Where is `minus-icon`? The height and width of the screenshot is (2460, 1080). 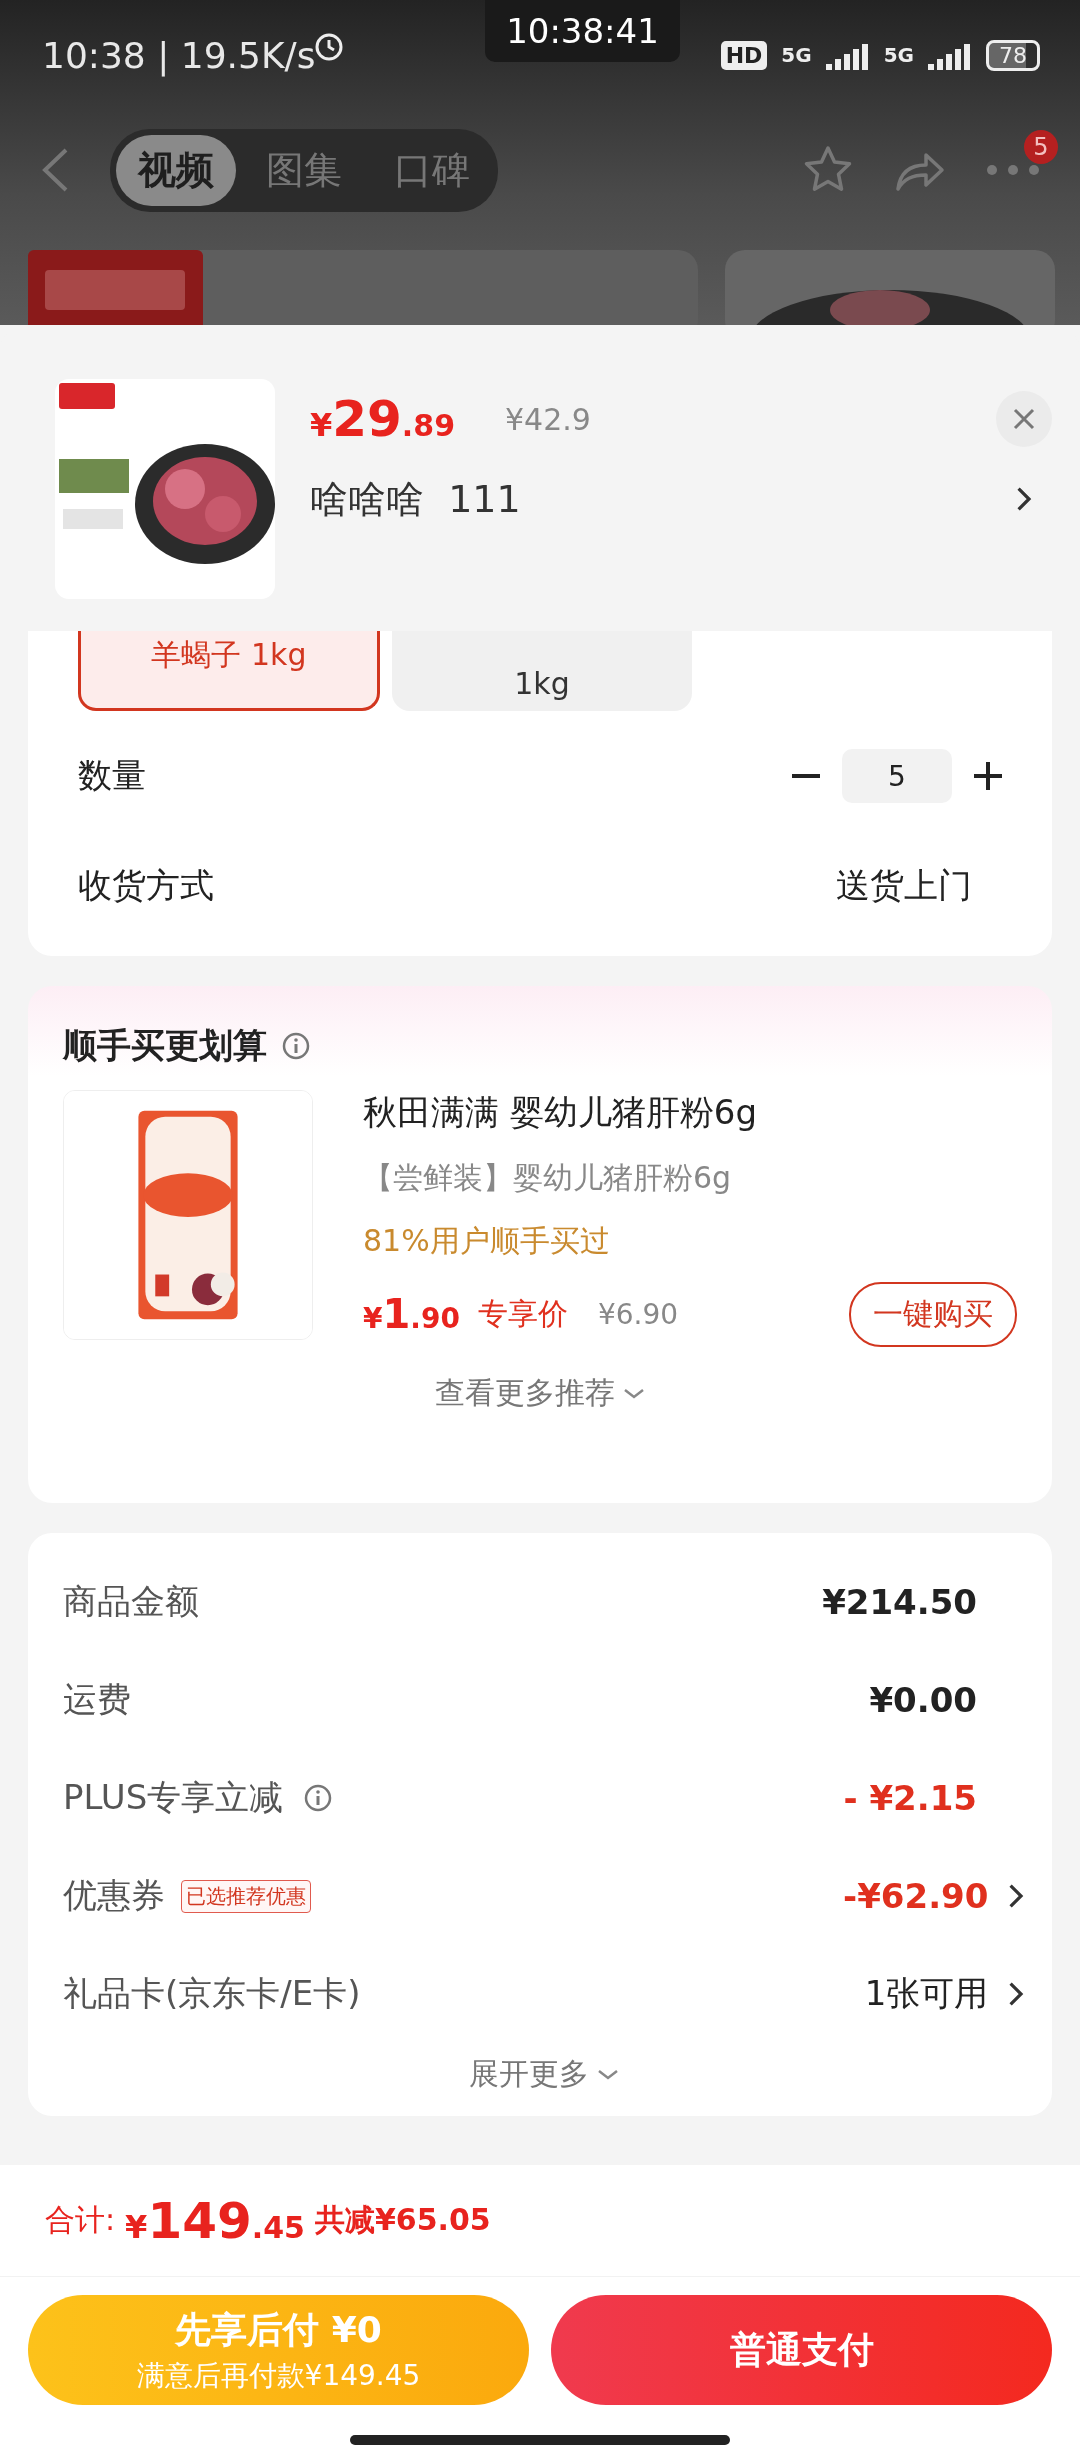 minus-icon is located at coordinates (806, 776).